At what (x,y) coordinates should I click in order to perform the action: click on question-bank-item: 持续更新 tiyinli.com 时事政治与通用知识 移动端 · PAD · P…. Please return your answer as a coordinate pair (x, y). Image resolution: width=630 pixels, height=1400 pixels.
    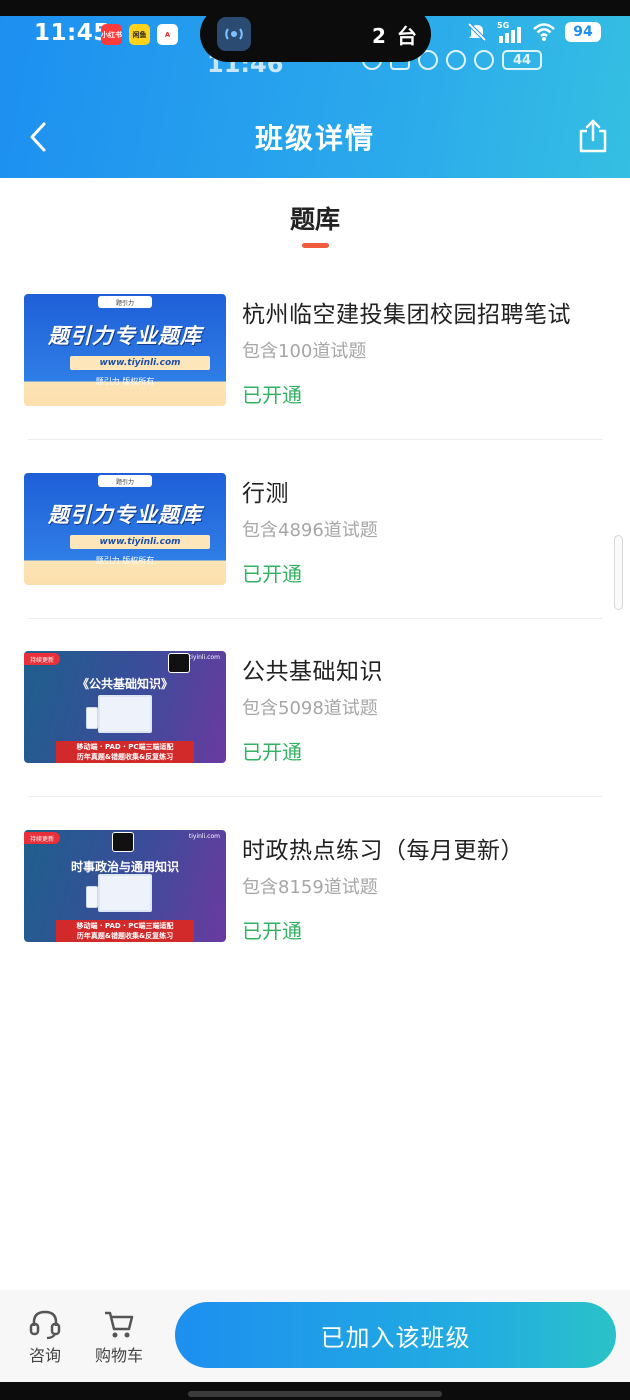
    Looking at the image, I should click on (315, 904).